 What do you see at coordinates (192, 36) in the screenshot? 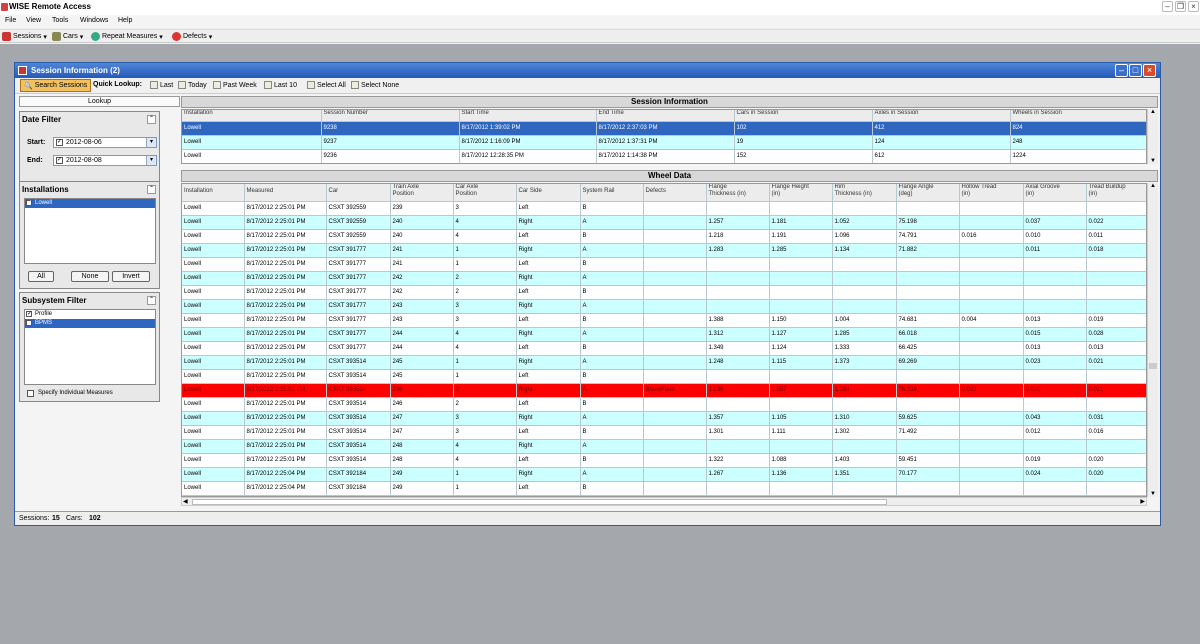
I see `defects-button: Defects ▾` at bounding box center [192, 36].